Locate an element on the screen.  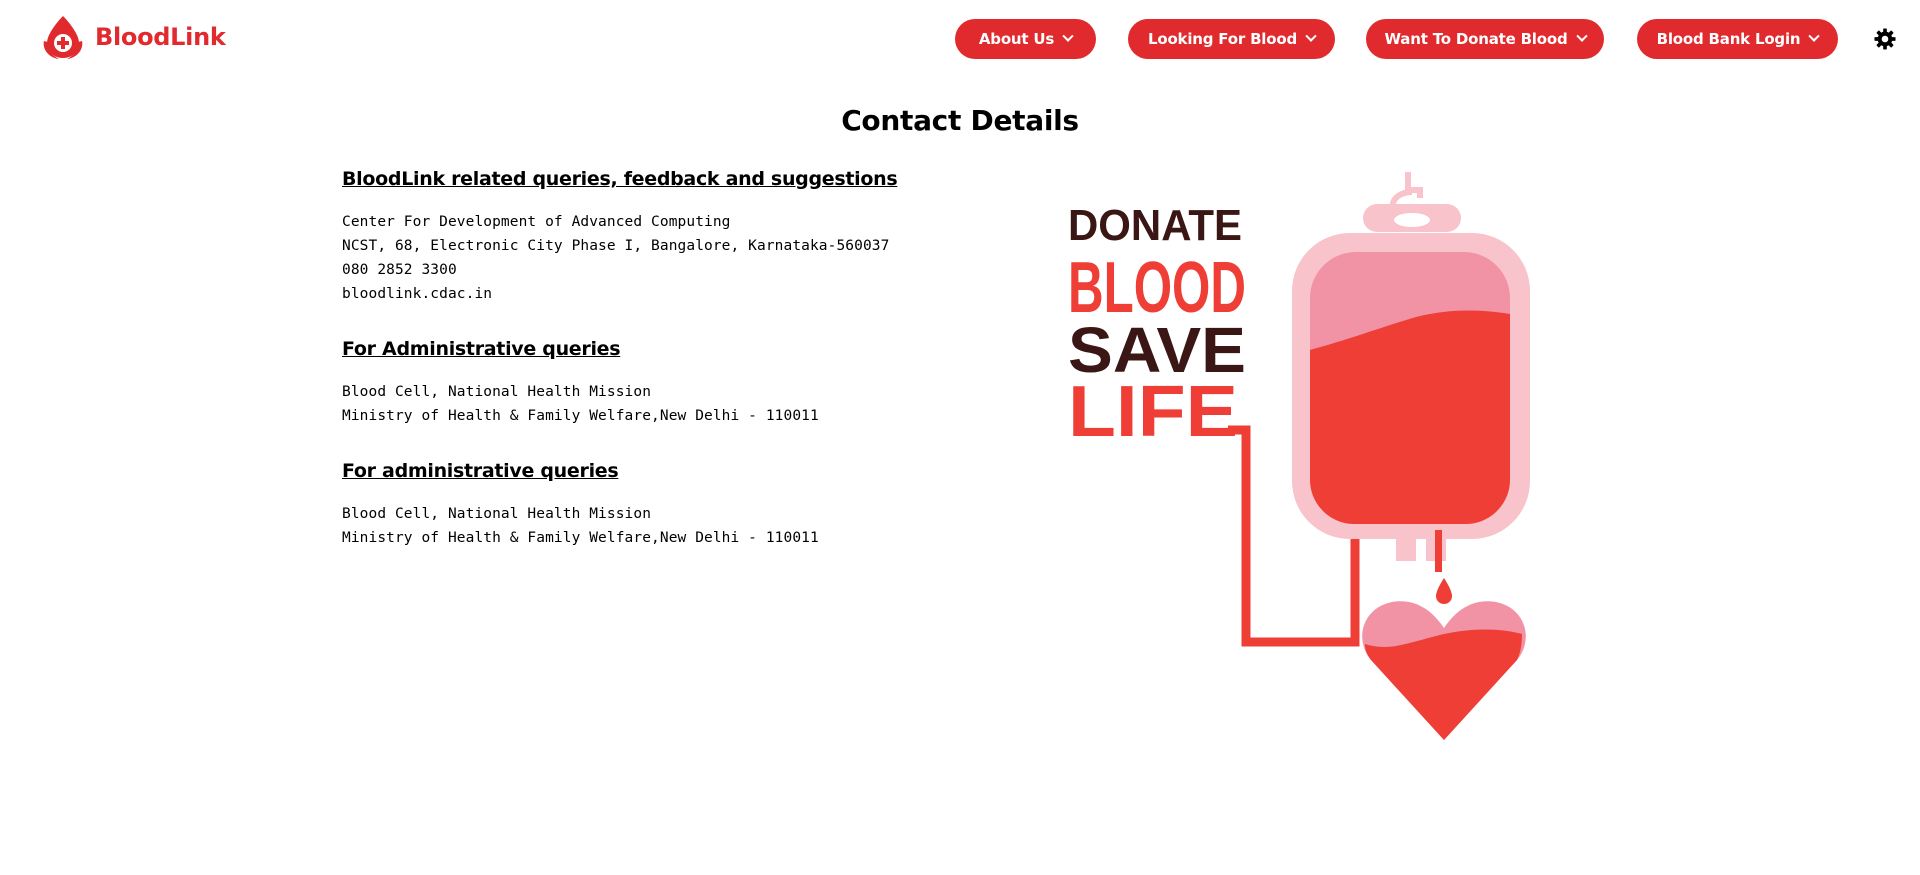
nav-about-us-button: About Us is located at coordinates (1025, 39).